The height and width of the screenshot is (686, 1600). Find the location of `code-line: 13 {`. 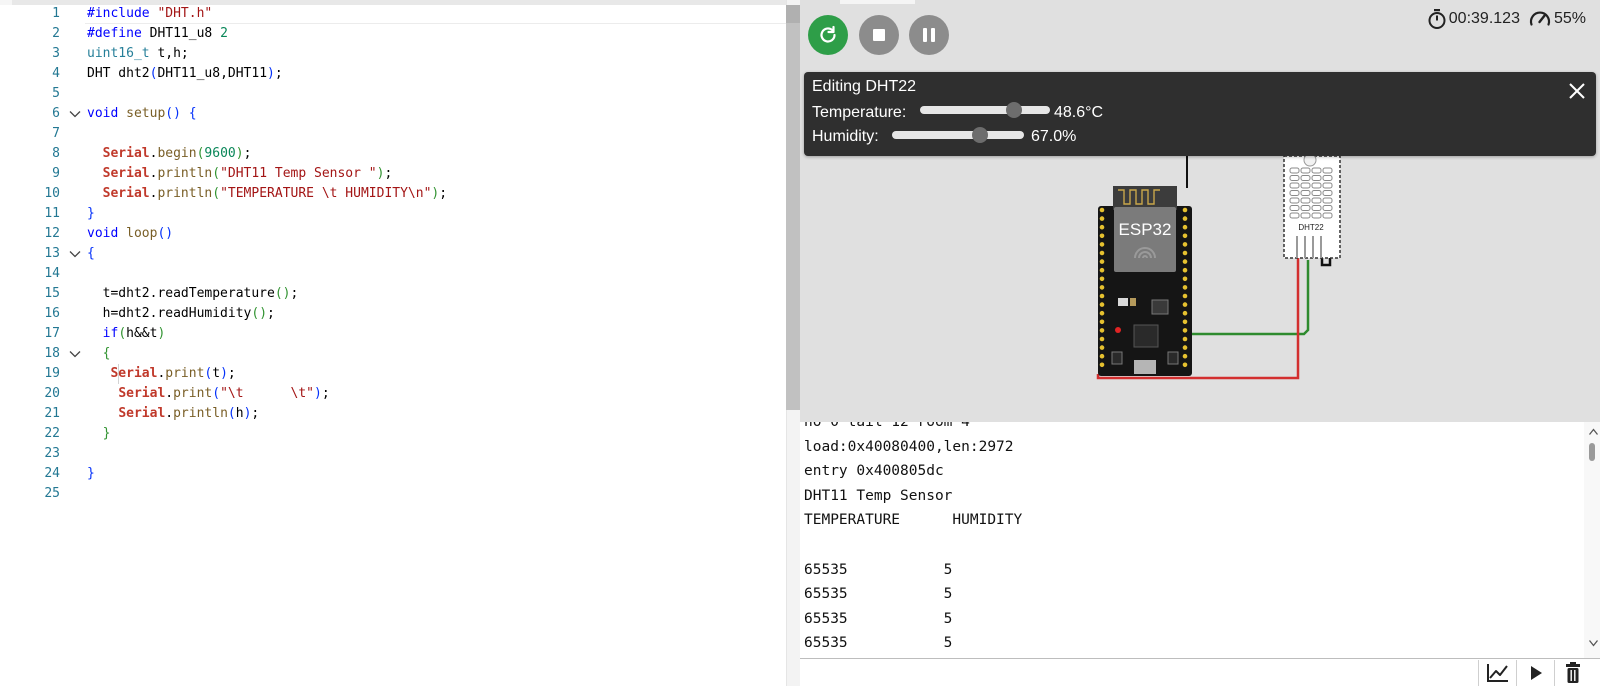

code-line: 13 { is located at coordinates (393, 254).